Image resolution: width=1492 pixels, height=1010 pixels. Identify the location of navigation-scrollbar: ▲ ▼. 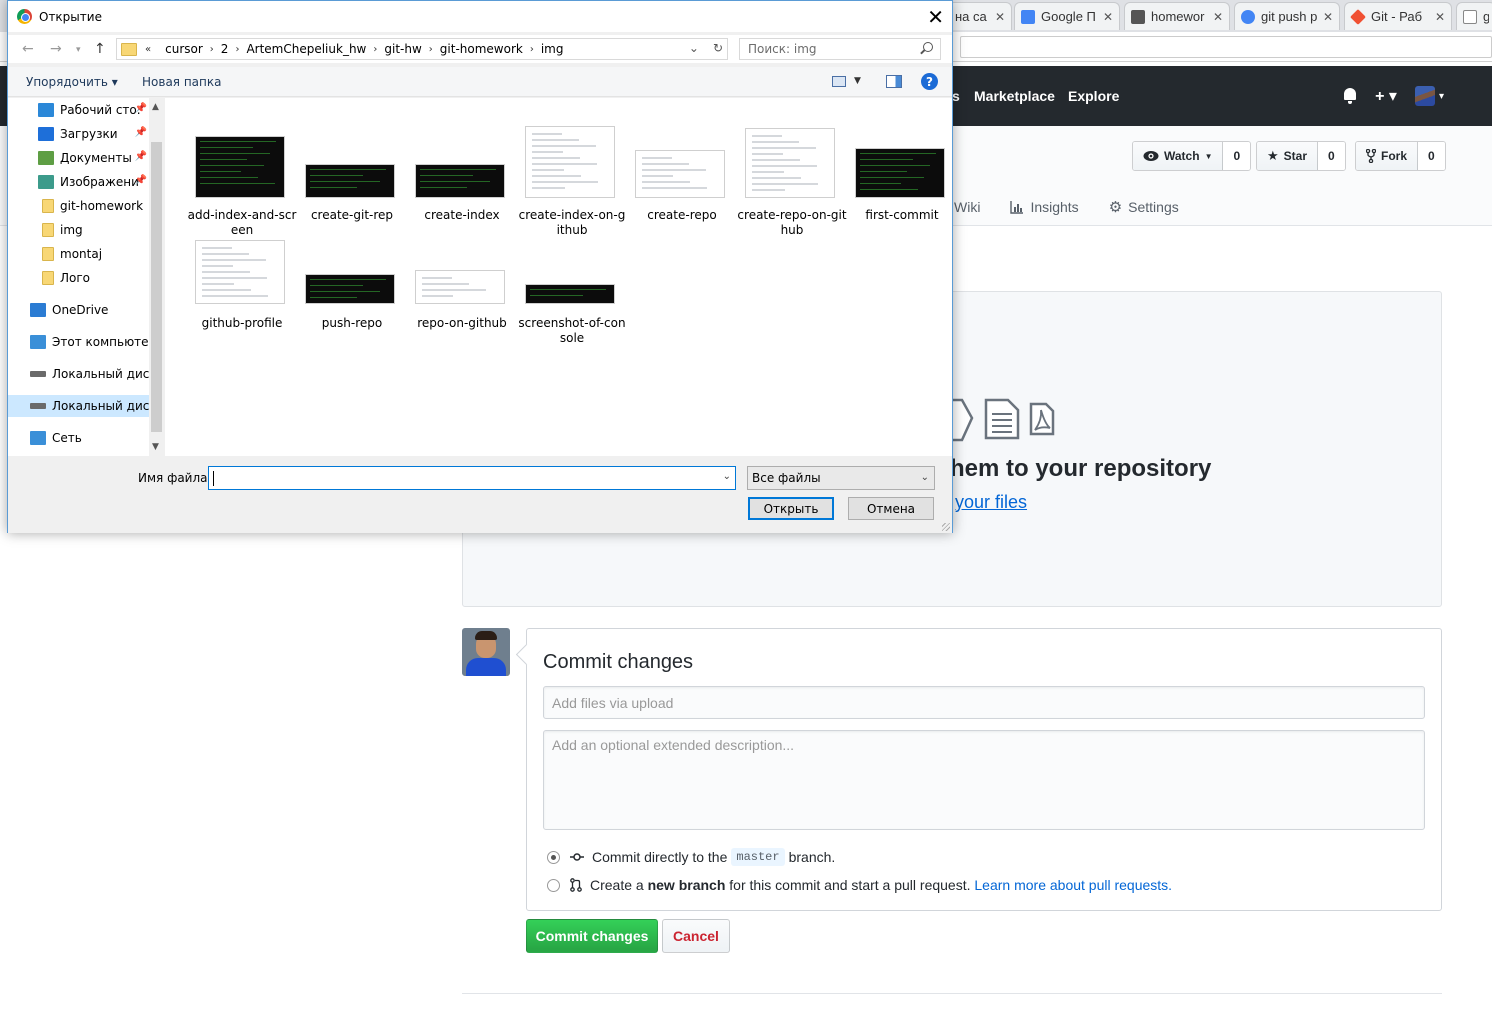
(156, 277).